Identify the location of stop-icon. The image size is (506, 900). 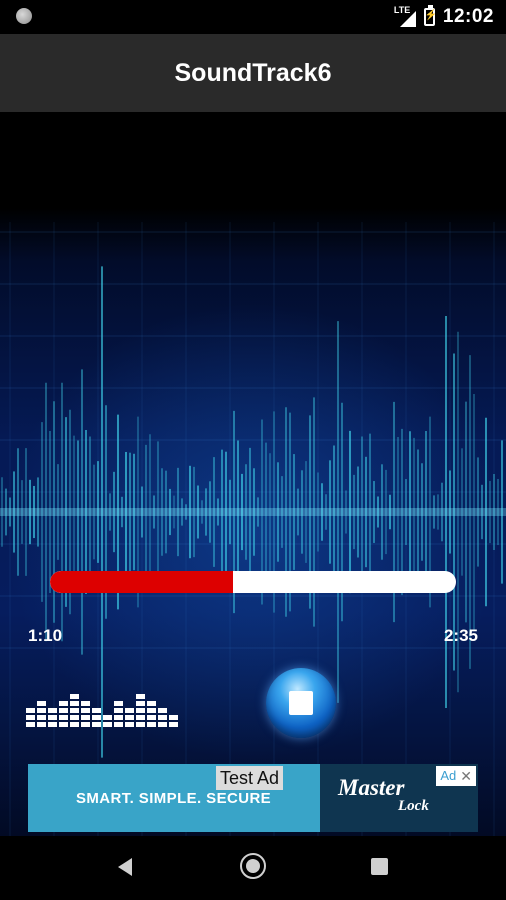
(301, 703).